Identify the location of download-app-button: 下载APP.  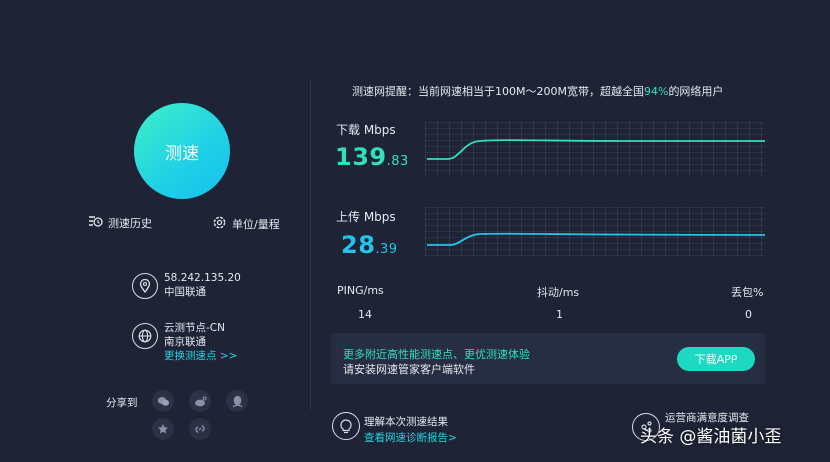
(716, 359).